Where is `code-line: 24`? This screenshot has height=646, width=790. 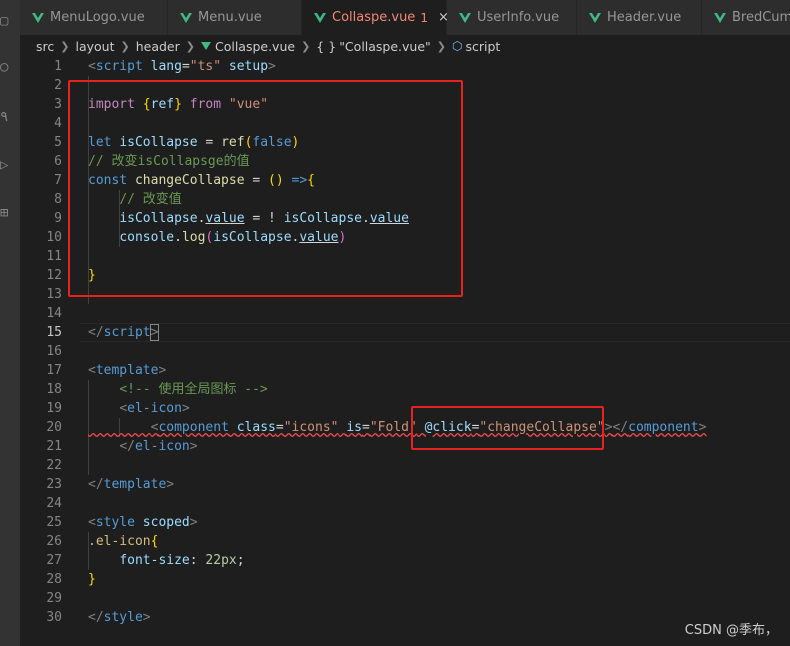 code-line: 24 is located at coordinates (405, 503).